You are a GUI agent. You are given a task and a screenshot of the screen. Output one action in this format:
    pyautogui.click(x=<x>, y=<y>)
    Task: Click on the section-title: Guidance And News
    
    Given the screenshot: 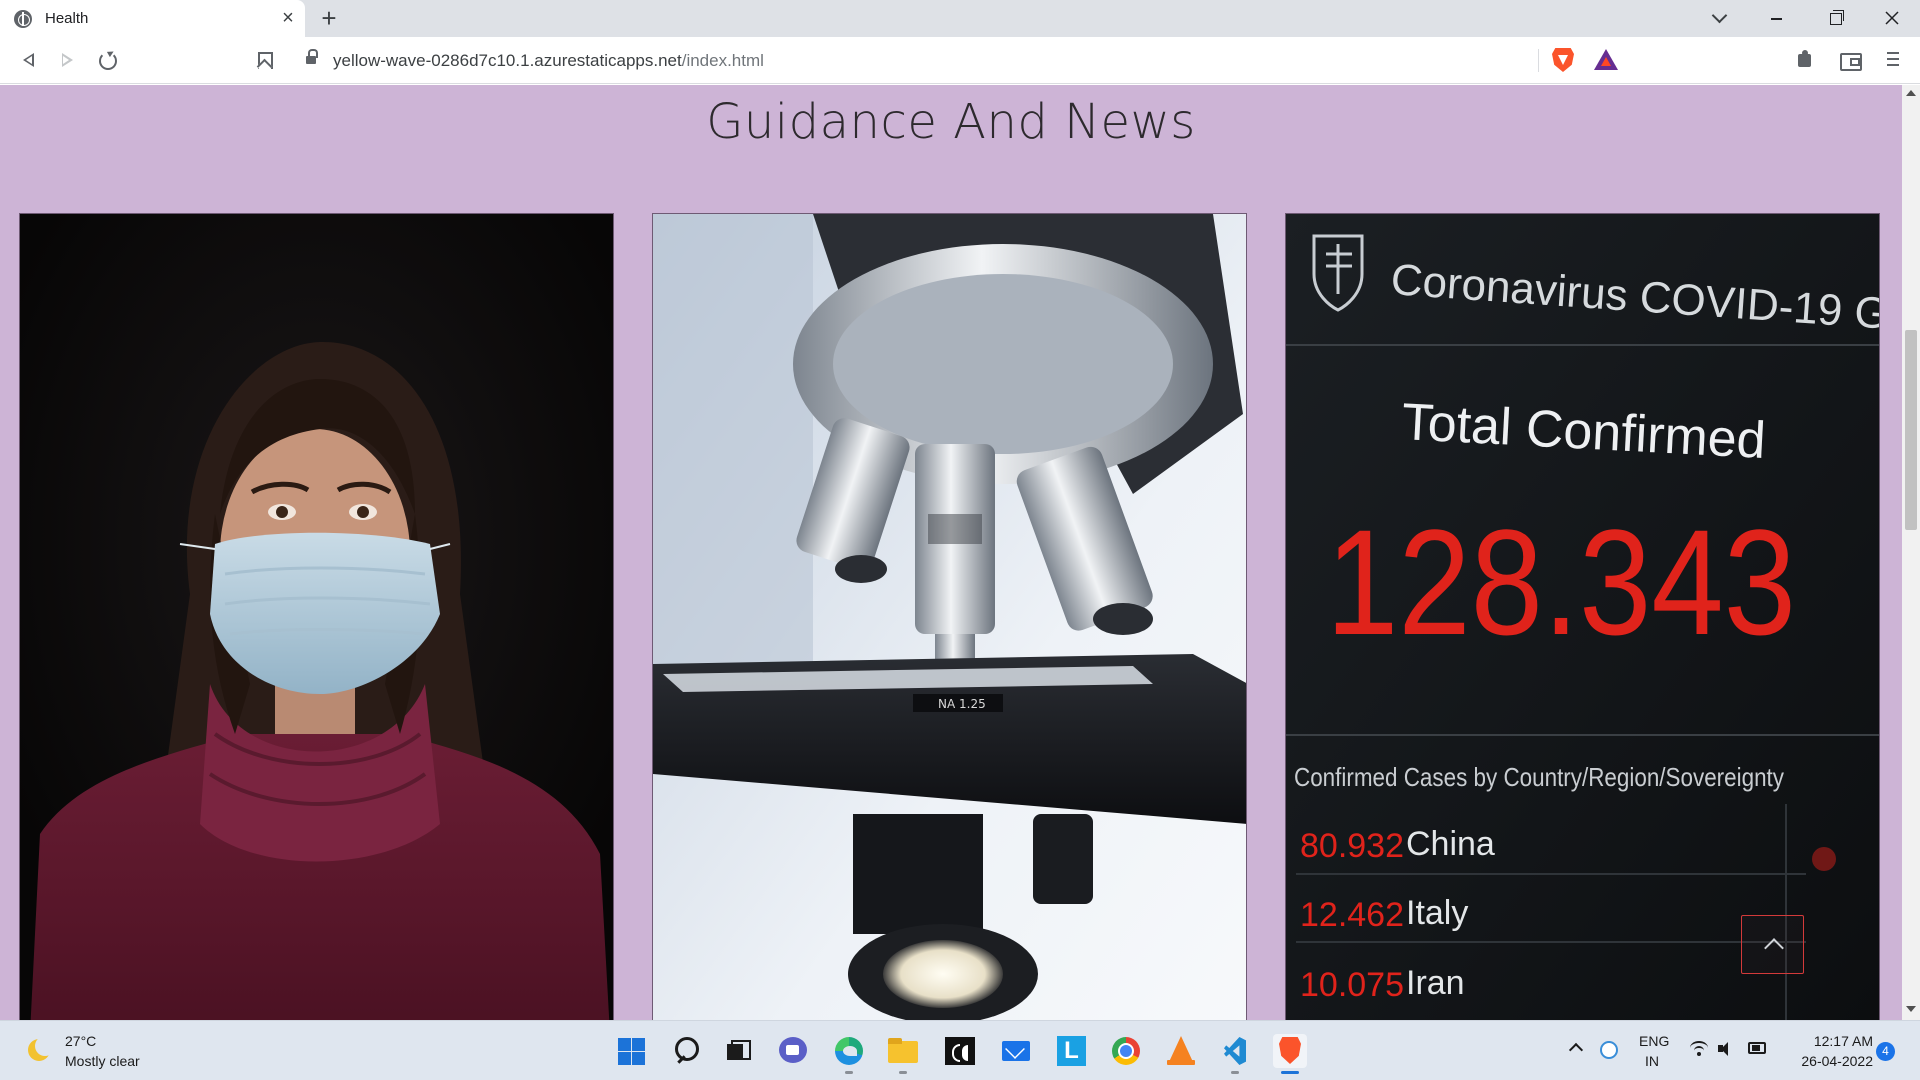 What is the action you would take?
    pyautogui.click(x=951, y=122)
    